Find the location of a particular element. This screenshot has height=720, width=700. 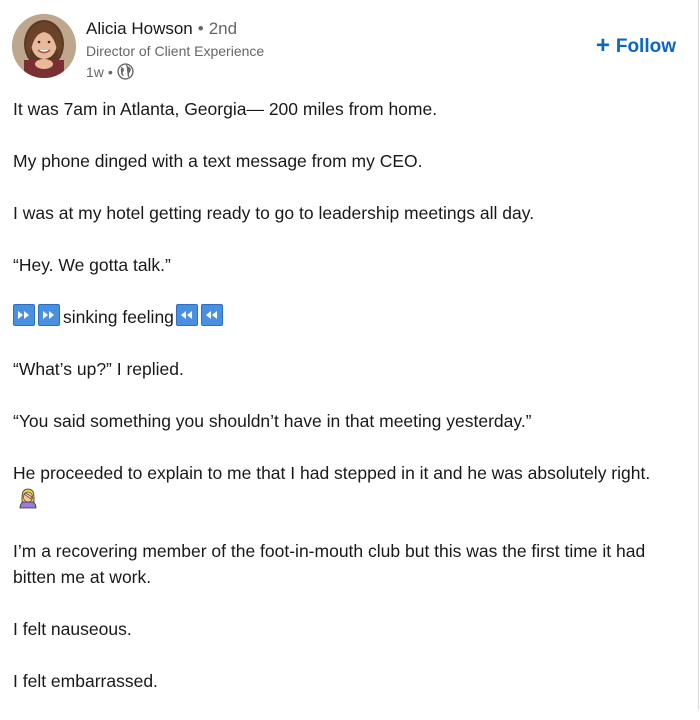

post-meta: 1w • is located at coordinates (110, 71).